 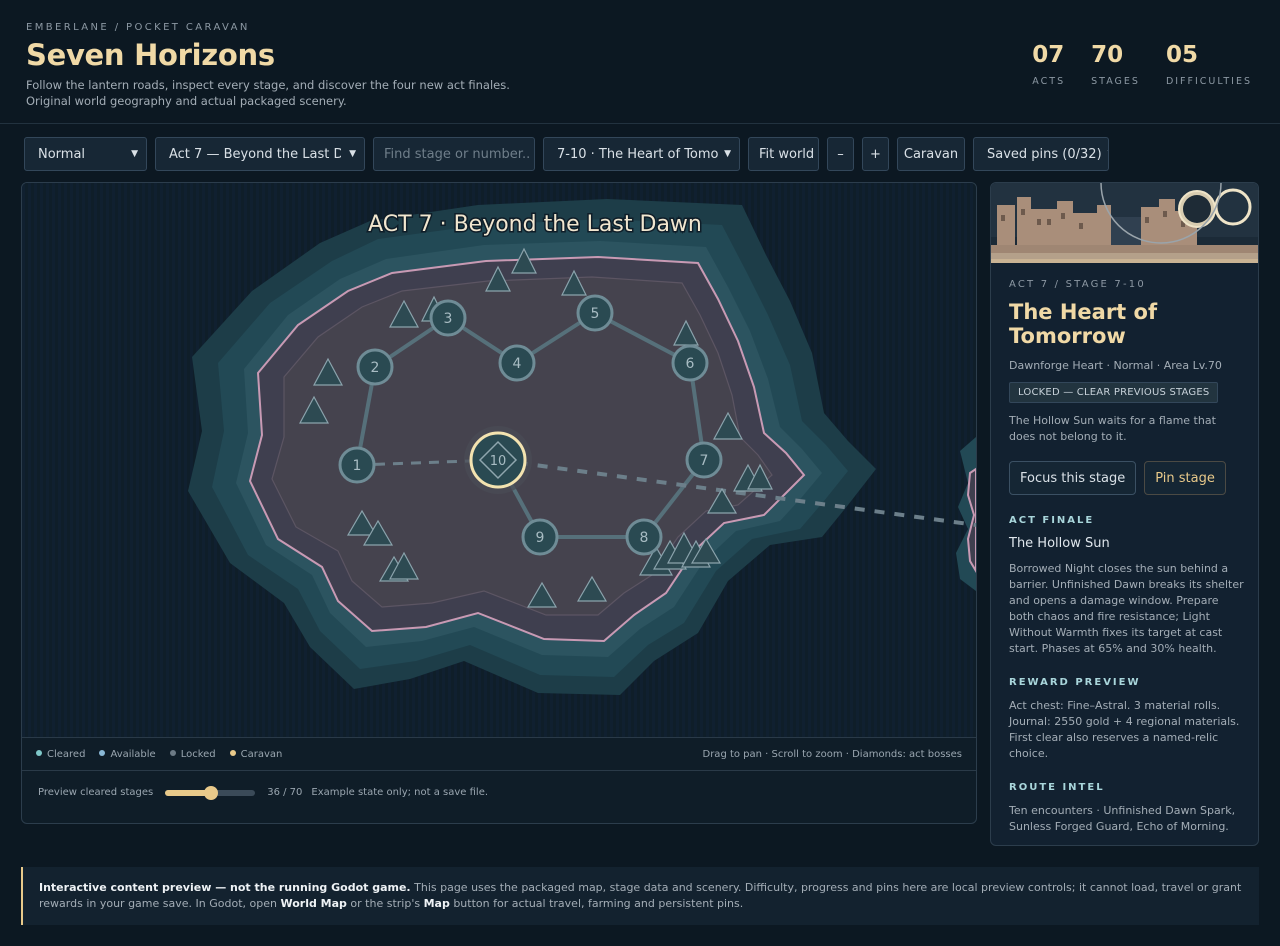 I want to click on act-select: Act 7 — Beyond the Last Dawn ▼, so click(x=260, y=154).